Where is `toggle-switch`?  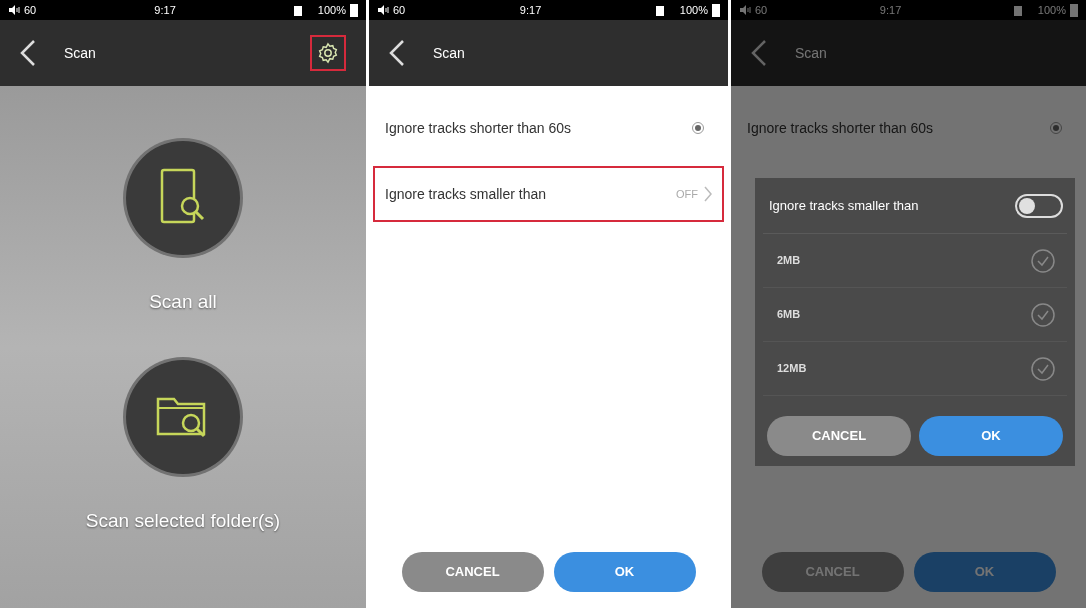 toggle-switch is located at coordinates (1039, 205).